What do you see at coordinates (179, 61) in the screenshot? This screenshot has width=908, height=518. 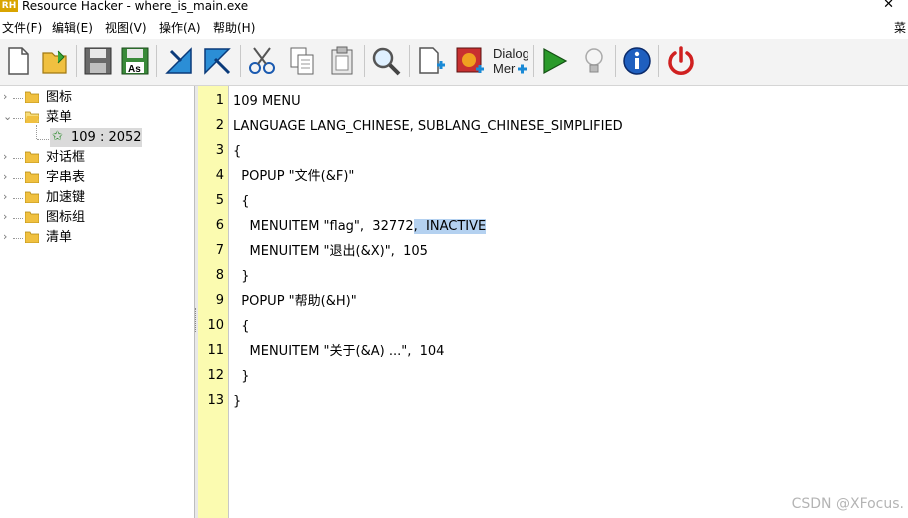 I see `compile-icon` at bounding box center [179, 61].